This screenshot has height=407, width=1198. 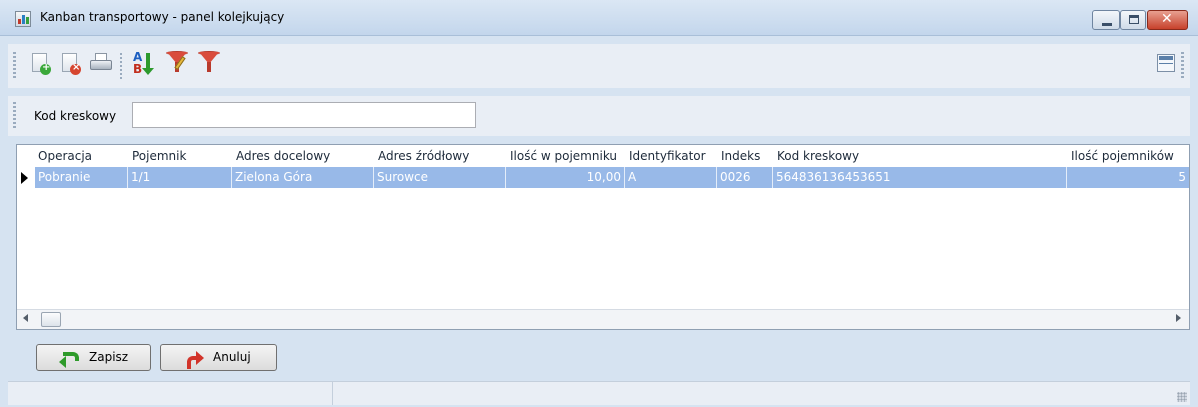 What do you see at coordinates (26, 177) in the screenshot?
I see `row-indicator-icon` at bounding box center [26, 177].